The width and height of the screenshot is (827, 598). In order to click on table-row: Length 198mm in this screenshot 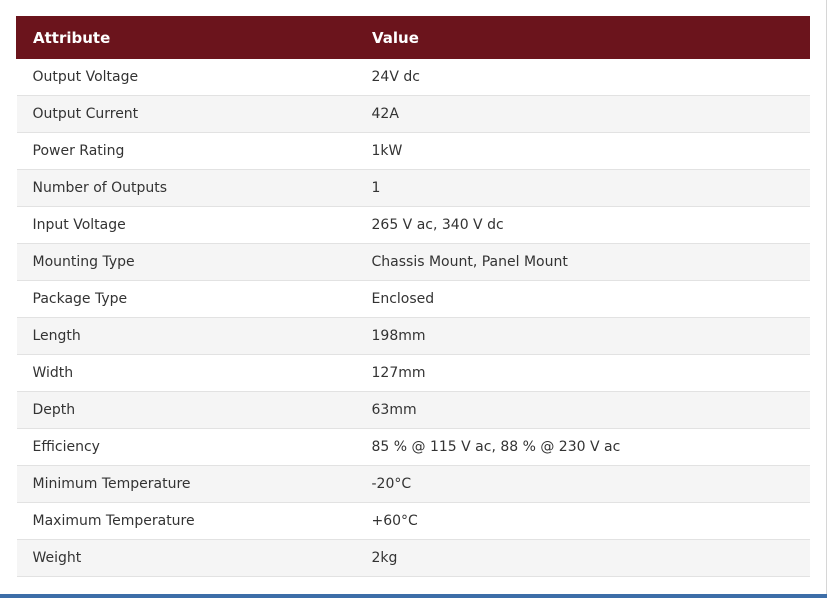, I will do `click(413, 336)`.